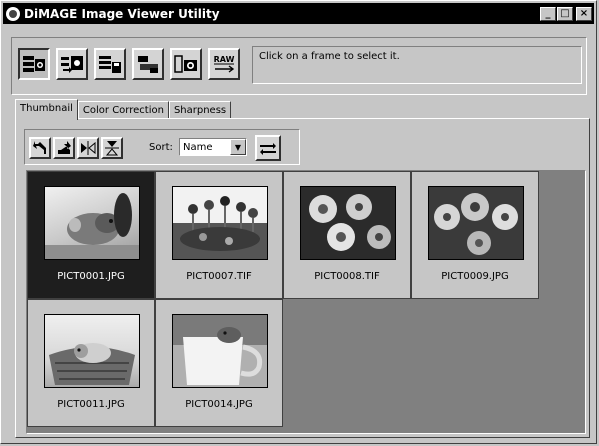 This screenshot has width=599, height=446. I want to click on thumbnail-item: PICT0008.TIF, so click(347, 235).